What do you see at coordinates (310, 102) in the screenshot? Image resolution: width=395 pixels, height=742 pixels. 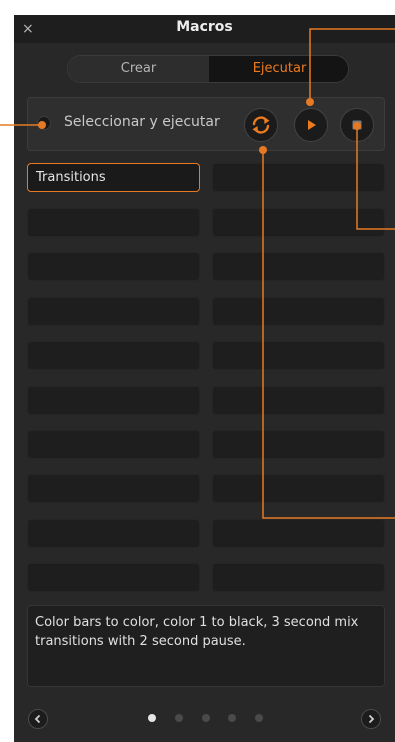 I see `callout-dot-play` at bounding box center [310, 102].